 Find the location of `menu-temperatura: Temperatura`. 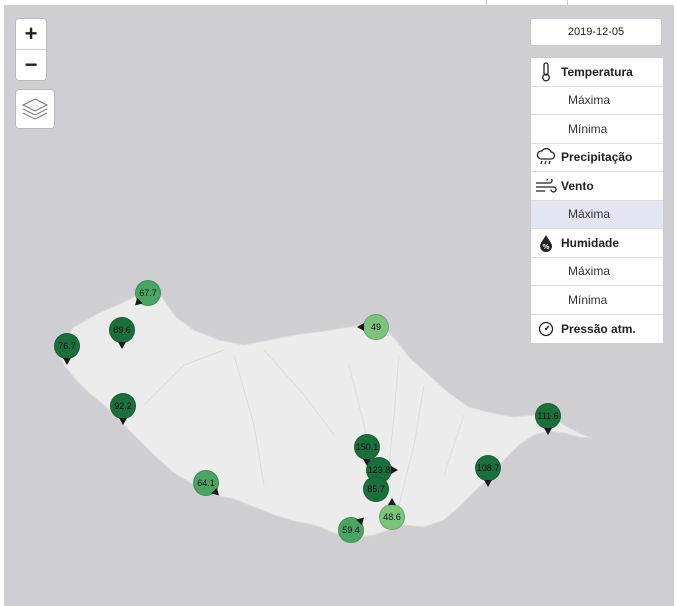

menu-temperatura: Temperatura is located at coordinates (597, 72).